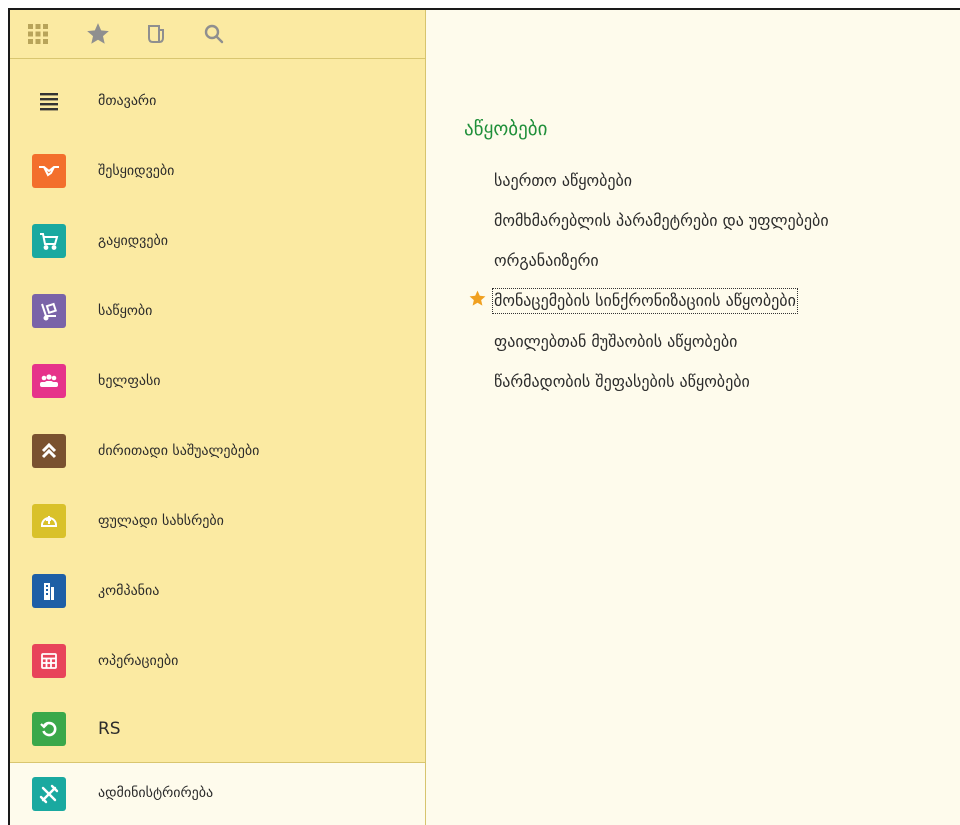  I want to click on sidebar-item-operations: ოპერაციები, so click(217, 661).